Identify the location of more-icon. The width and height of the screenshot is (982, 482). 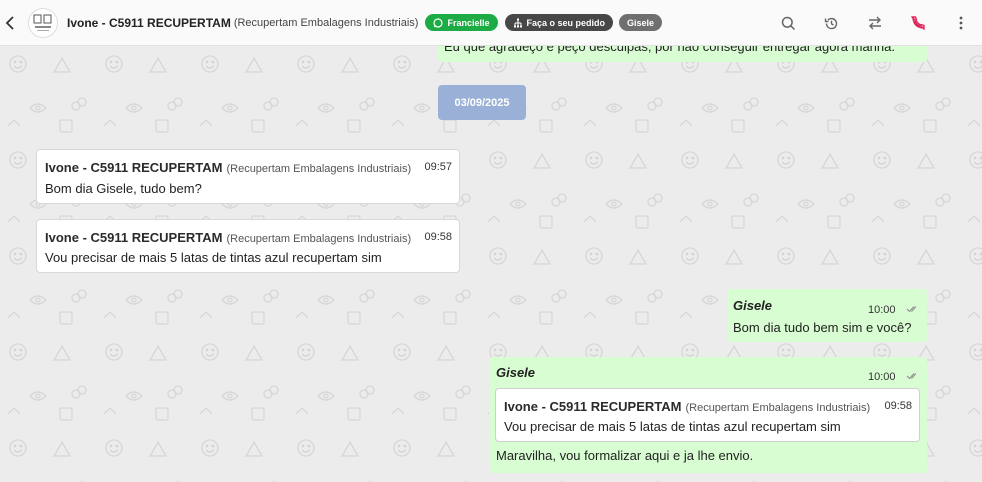
(960, 23).